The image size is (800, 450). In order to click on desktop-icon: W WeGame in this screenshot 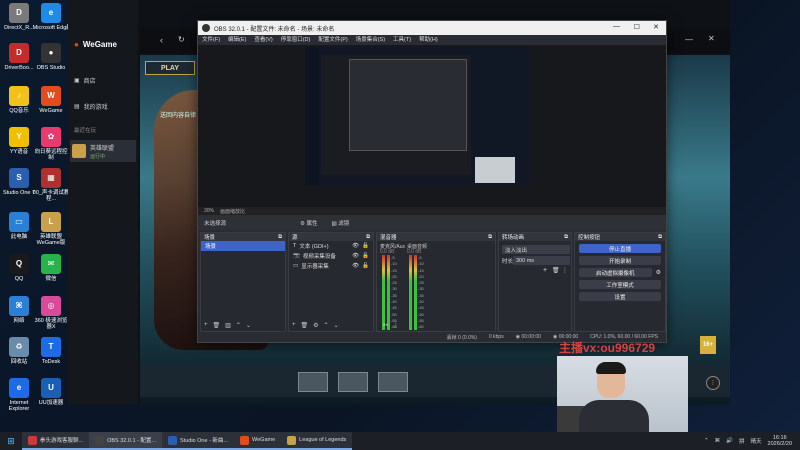, I will do `click(51, 100)`.